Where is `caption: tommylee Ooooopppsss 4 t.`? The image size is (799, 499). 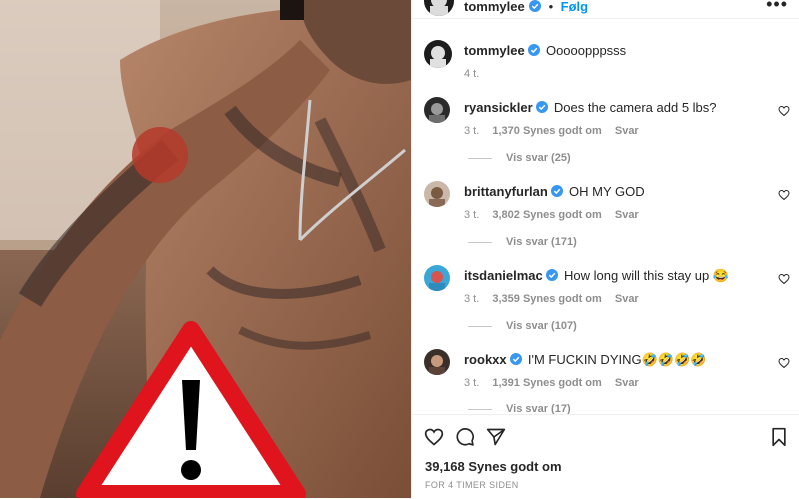 caption: tommylee Ooooopppsss 4 t. is located at coordinates (605, 65).